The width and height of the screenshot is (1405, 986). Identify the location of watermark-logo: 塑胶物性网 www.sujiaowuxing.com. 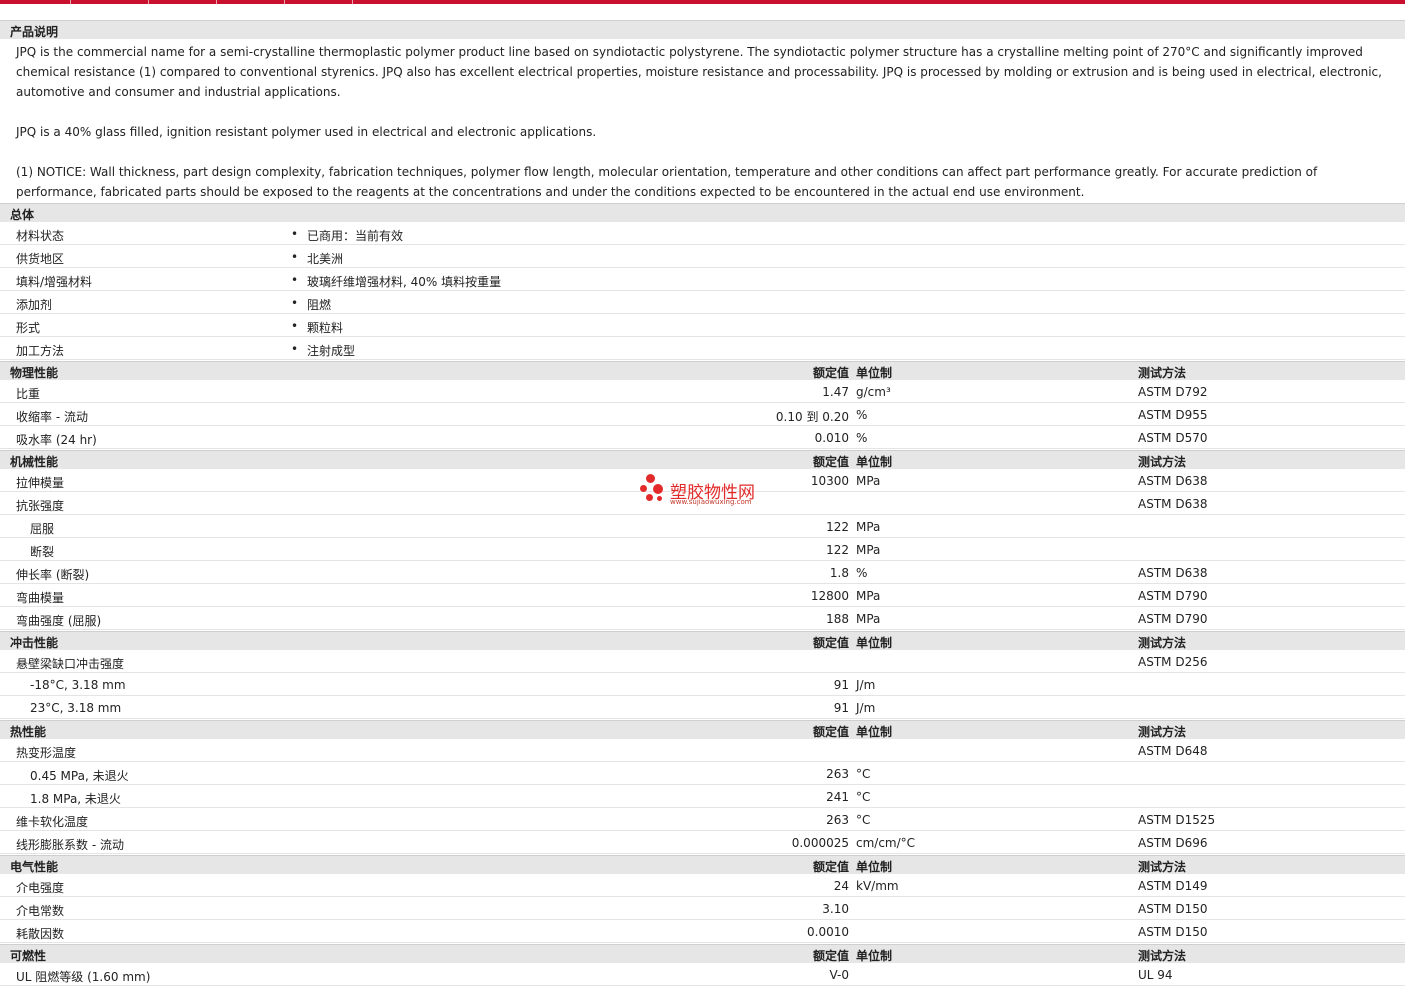
(710, 492).